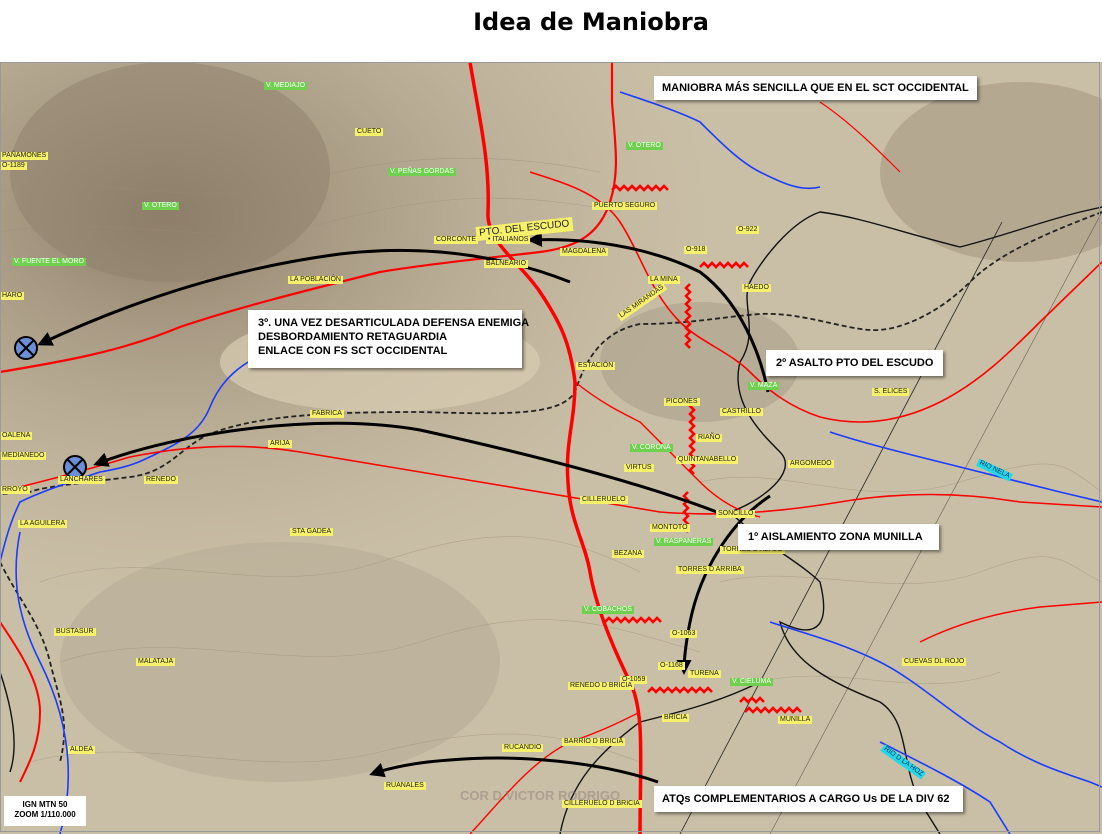  What do you see at coordinates (405, 786) in the screenshot?
I see `label-ruanales: RUANALES` at bounding box center [405, 786].